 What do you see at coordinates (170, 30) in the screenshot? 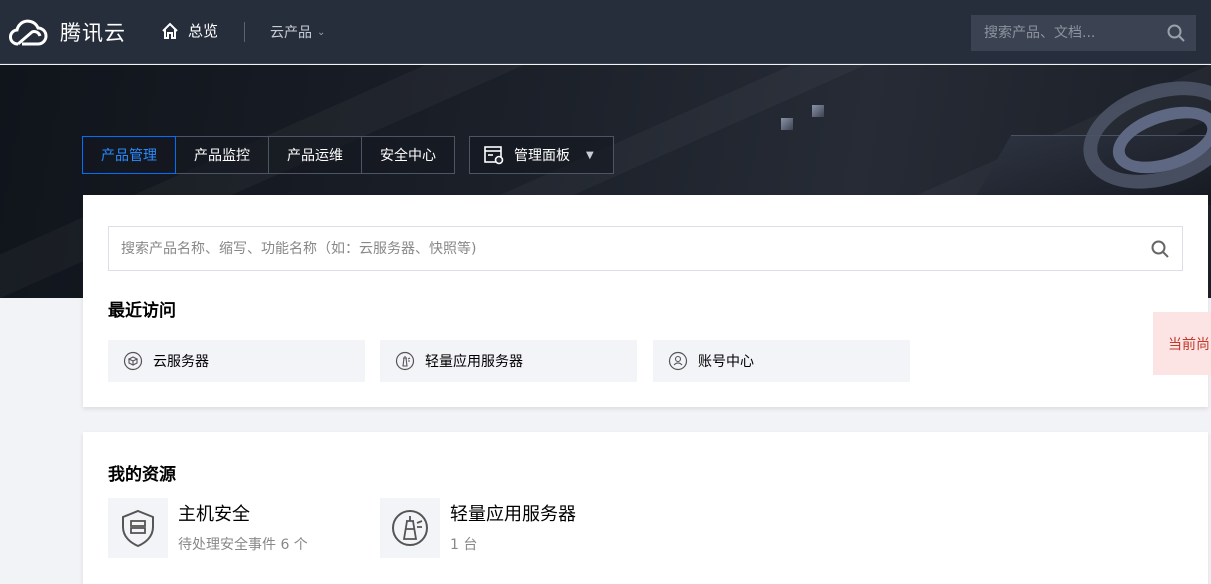
I see `home-icon` at bounding box center [170, 30].